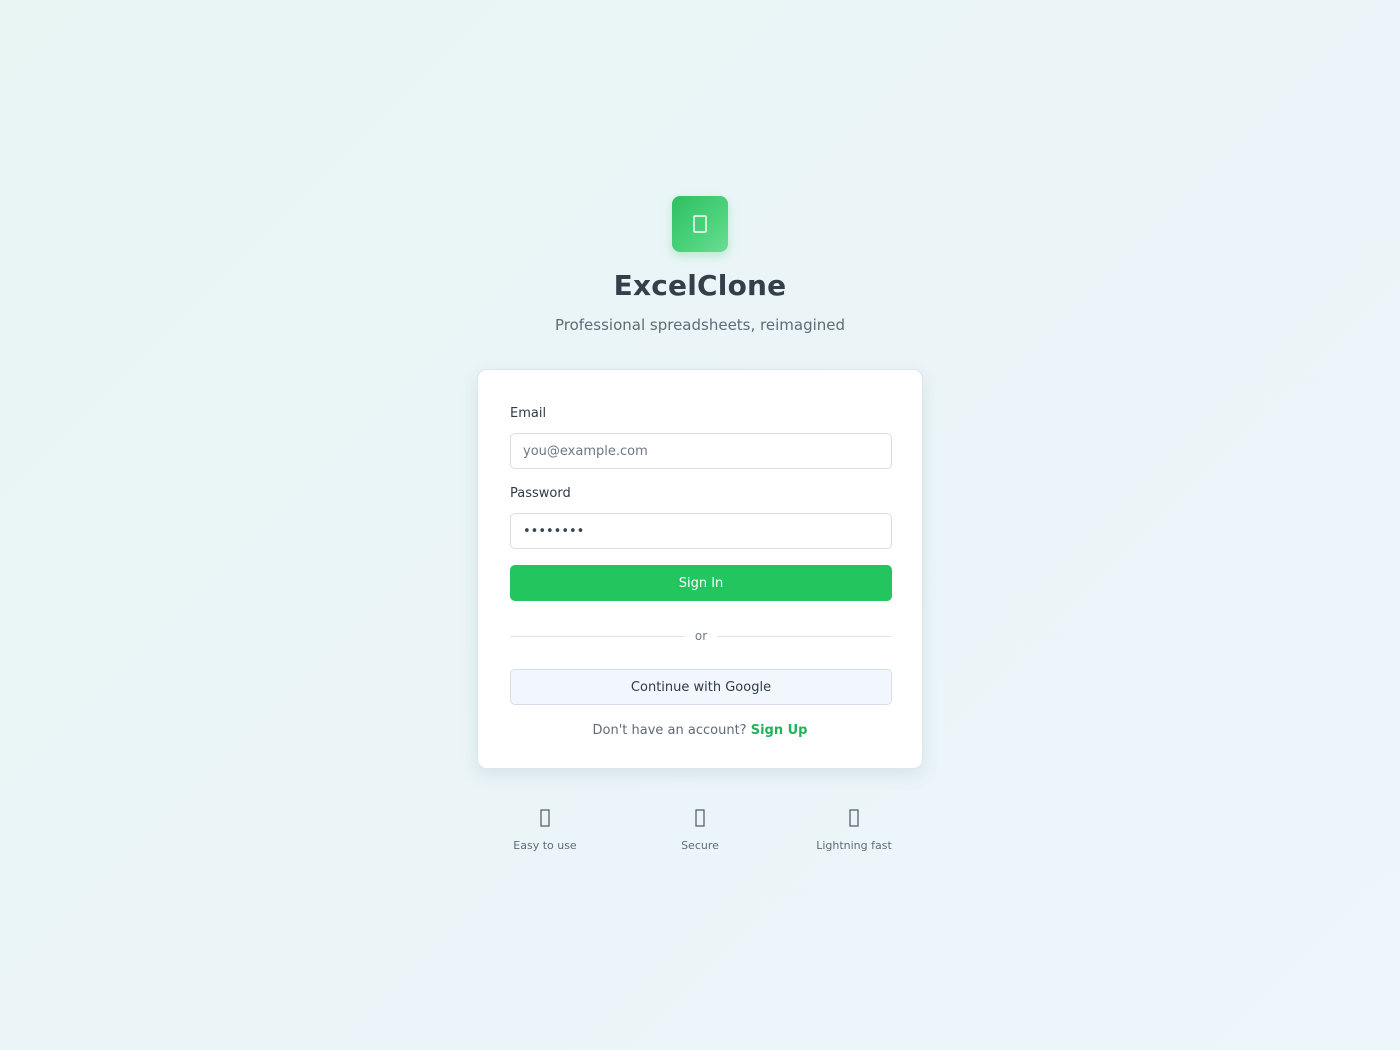 This screenshot has height=1050, width=1400. Describe the element at coordinates (597, 636) in the screenshot. I see `divider-line-left` at that location.